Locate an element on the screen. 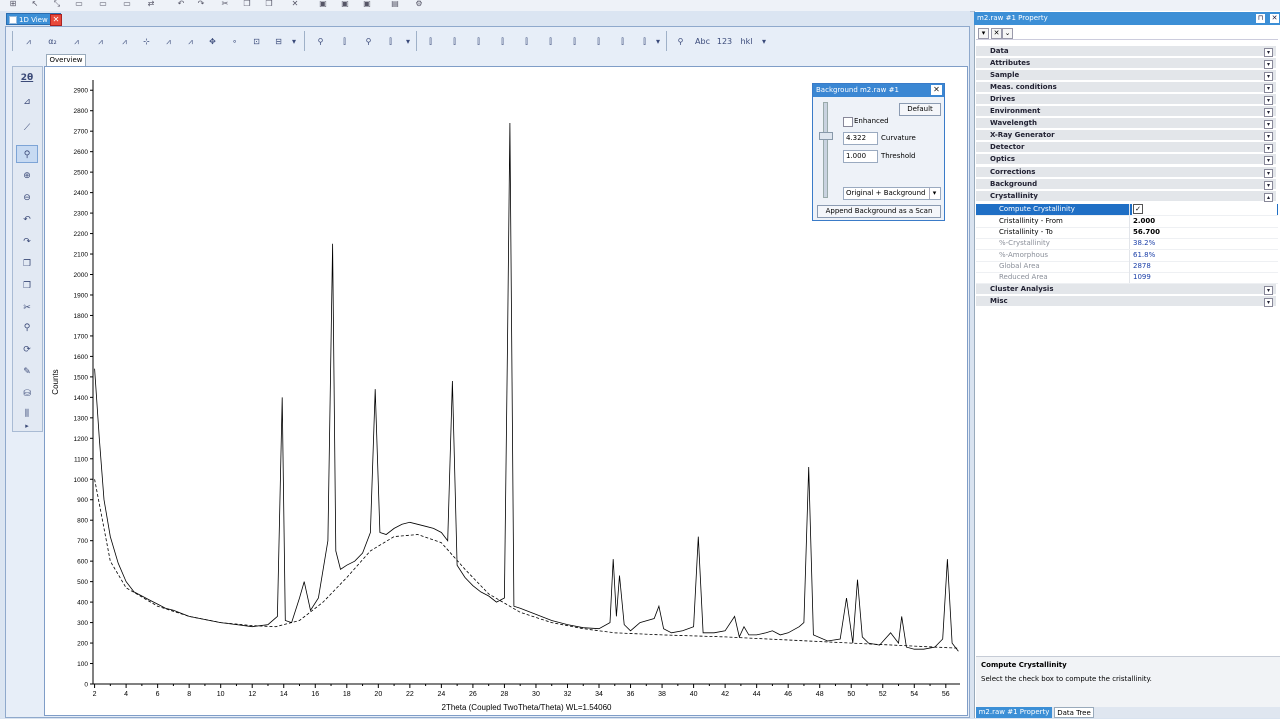 The width and height of the screenshot is (1280, 719). category-cluster-analysis: Cluster Analysis ▾ is located at coordinates (1126, 289).